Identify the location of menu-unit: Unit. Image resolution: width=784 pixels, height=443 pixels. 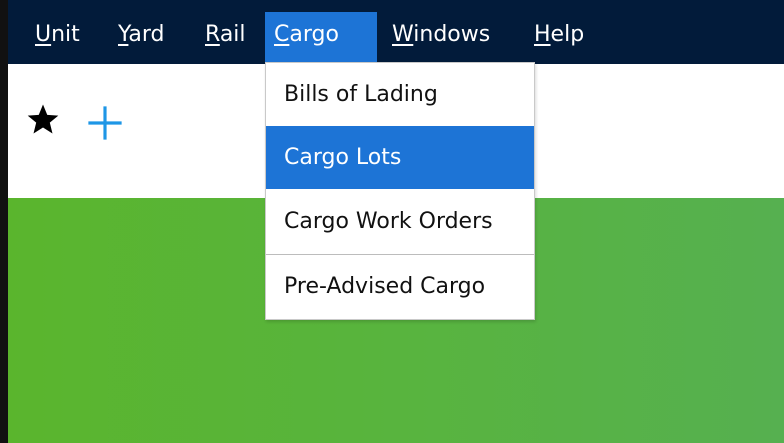
(57, 38).